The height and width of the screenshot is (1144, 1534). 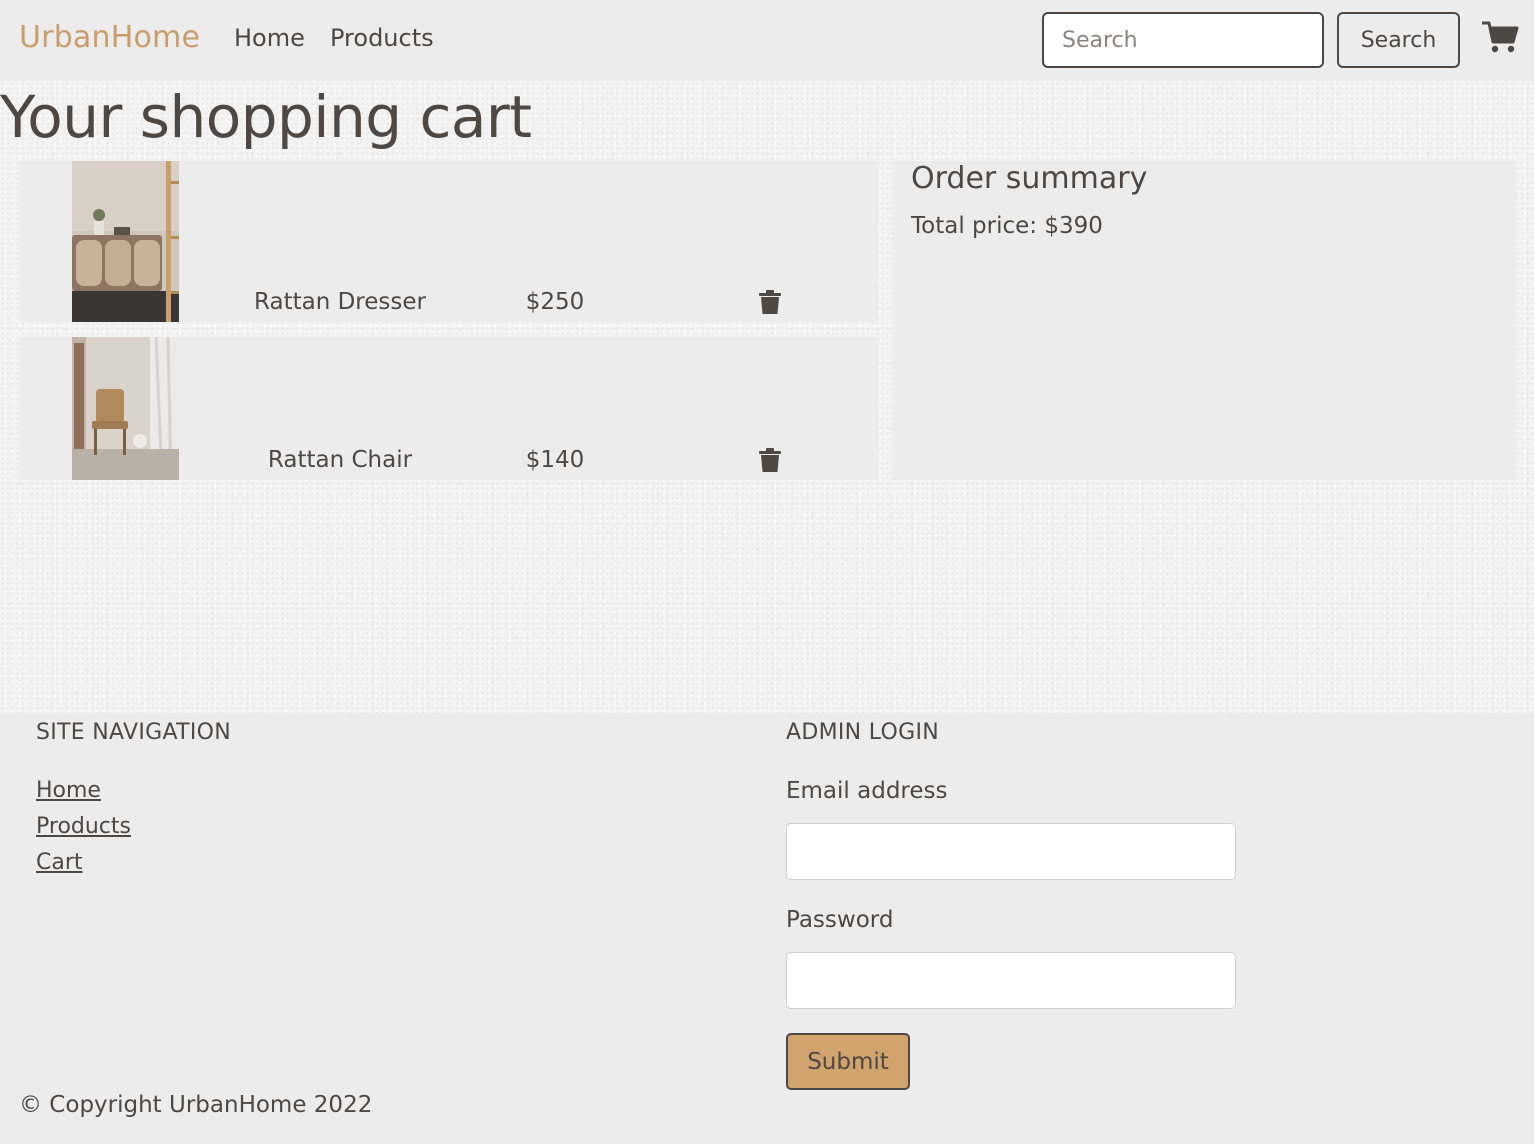 What do you see at coordinates (125, 241) in the screenshot?
I see `rattan-dresser-photo` at bounding box center [125, 241].